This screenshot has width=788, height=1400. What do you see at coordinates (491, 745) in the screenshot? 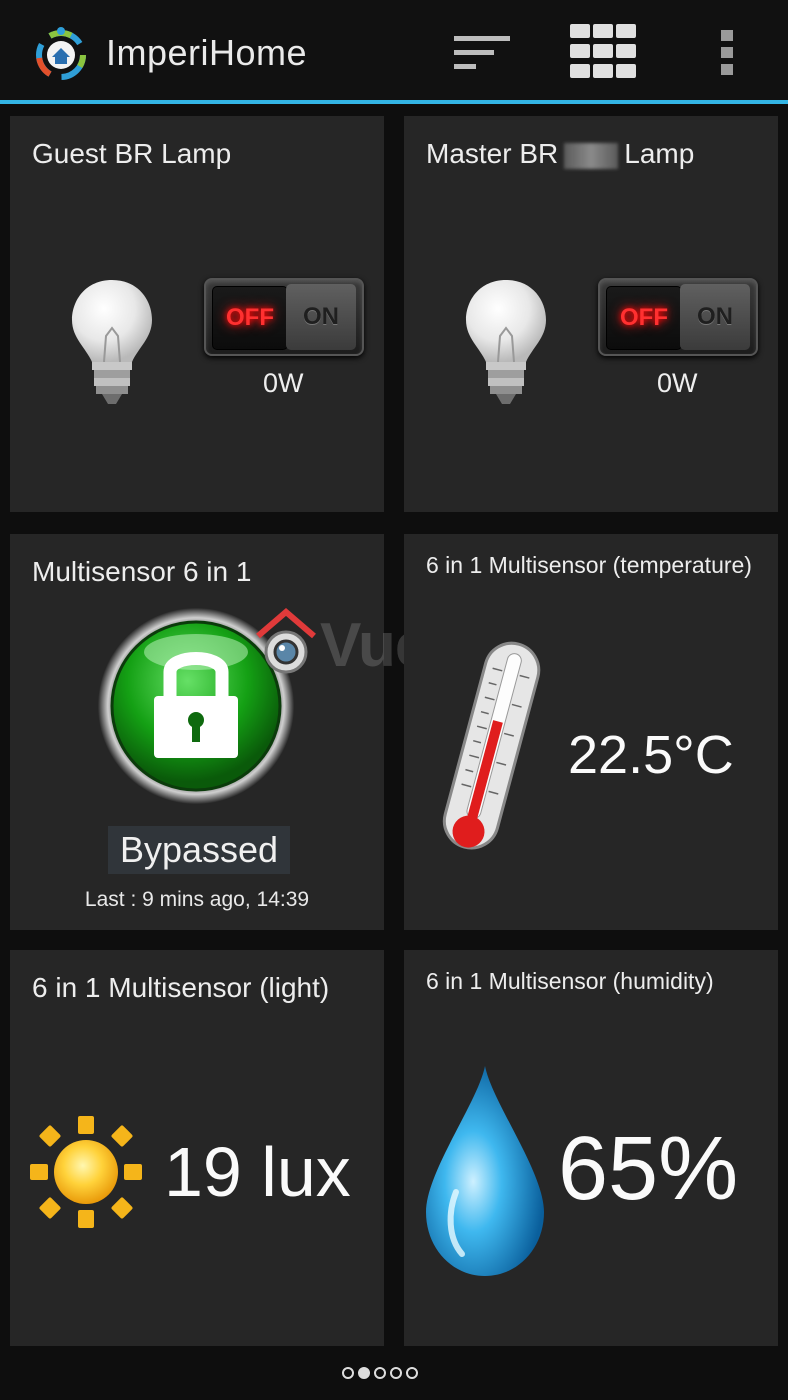
I see `thermometer-icon` at bounding box center [491, 745].